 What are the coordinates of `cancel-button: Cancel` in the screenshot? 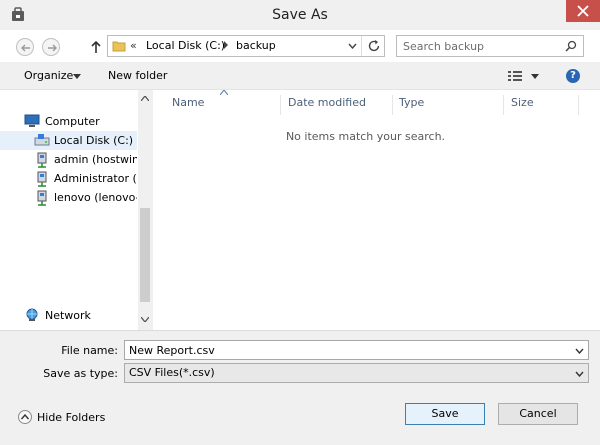 It's located at (538, 414).